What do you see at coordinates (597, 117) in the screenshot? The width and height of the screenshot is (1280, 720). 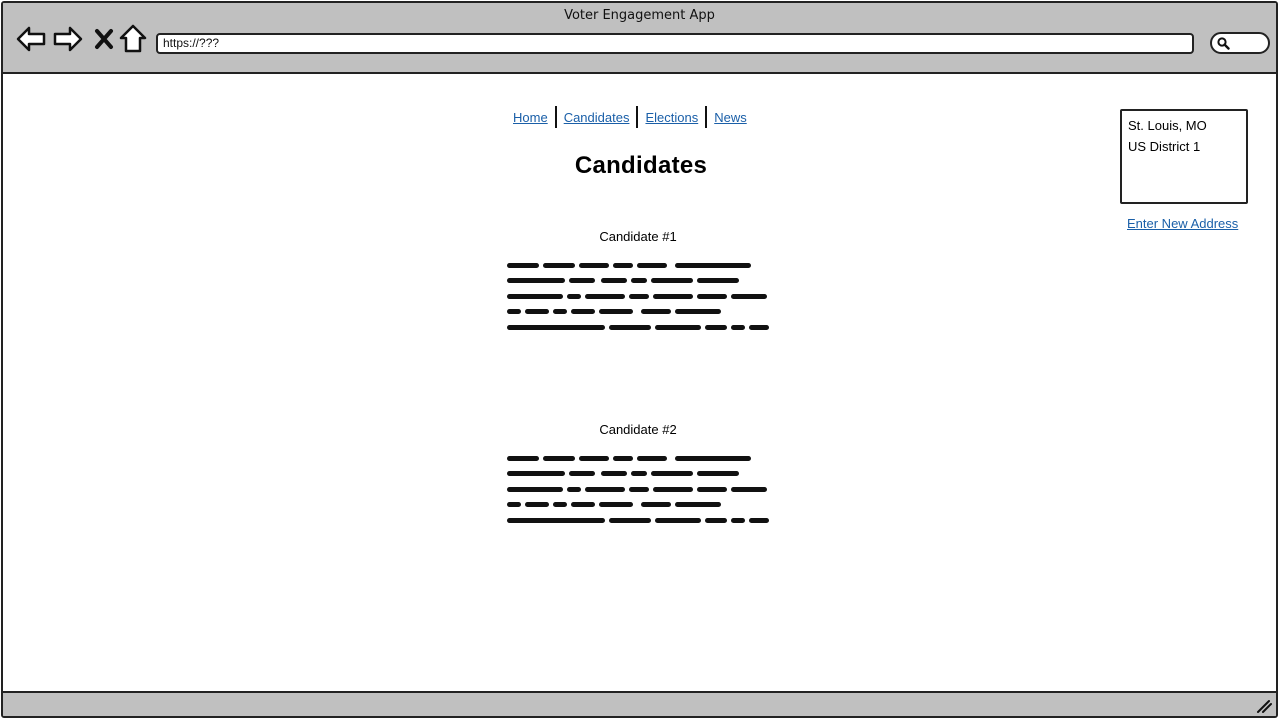 I see `nav-link-candidates: Candidates` at bounding box center [597, 117].